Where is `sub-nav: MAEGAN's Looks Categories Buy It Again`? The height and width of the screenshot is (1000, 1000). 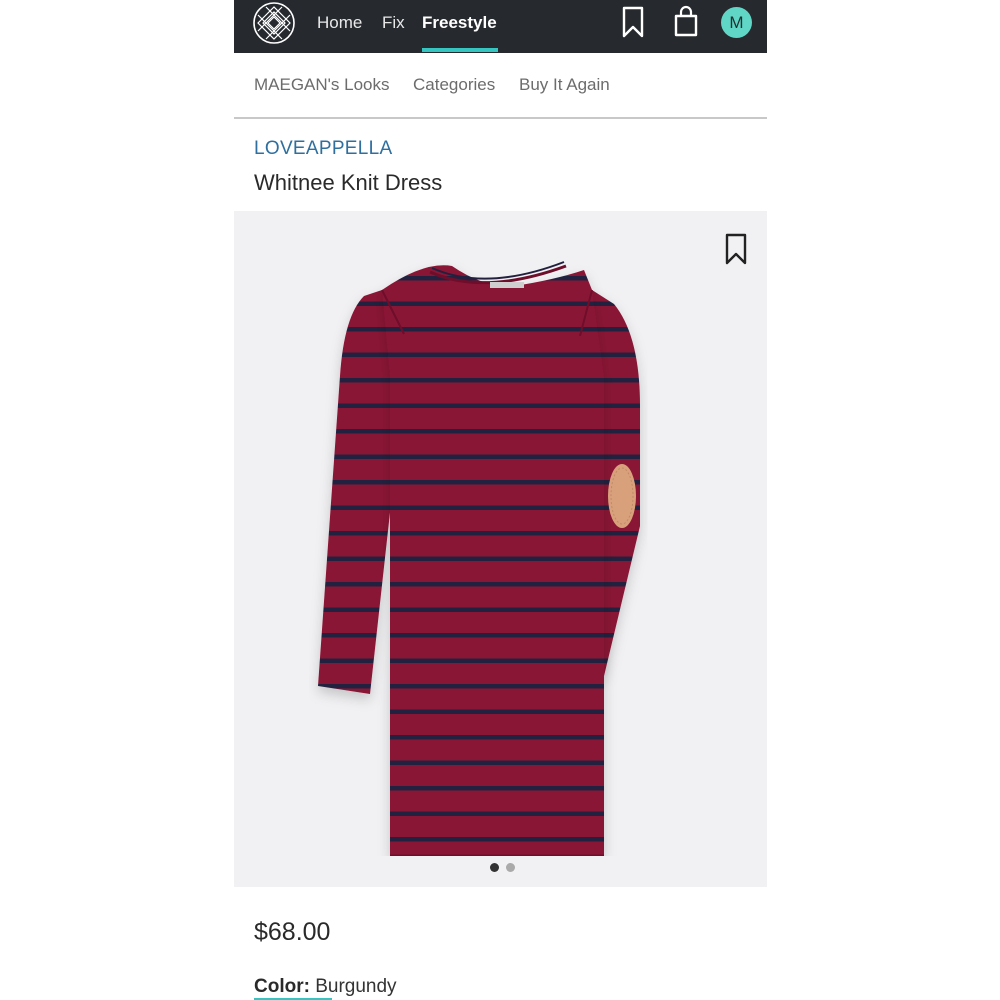 sub-nav: MAEGAN's Looks Categories Buy It Again is located at coordinates (500, 86).